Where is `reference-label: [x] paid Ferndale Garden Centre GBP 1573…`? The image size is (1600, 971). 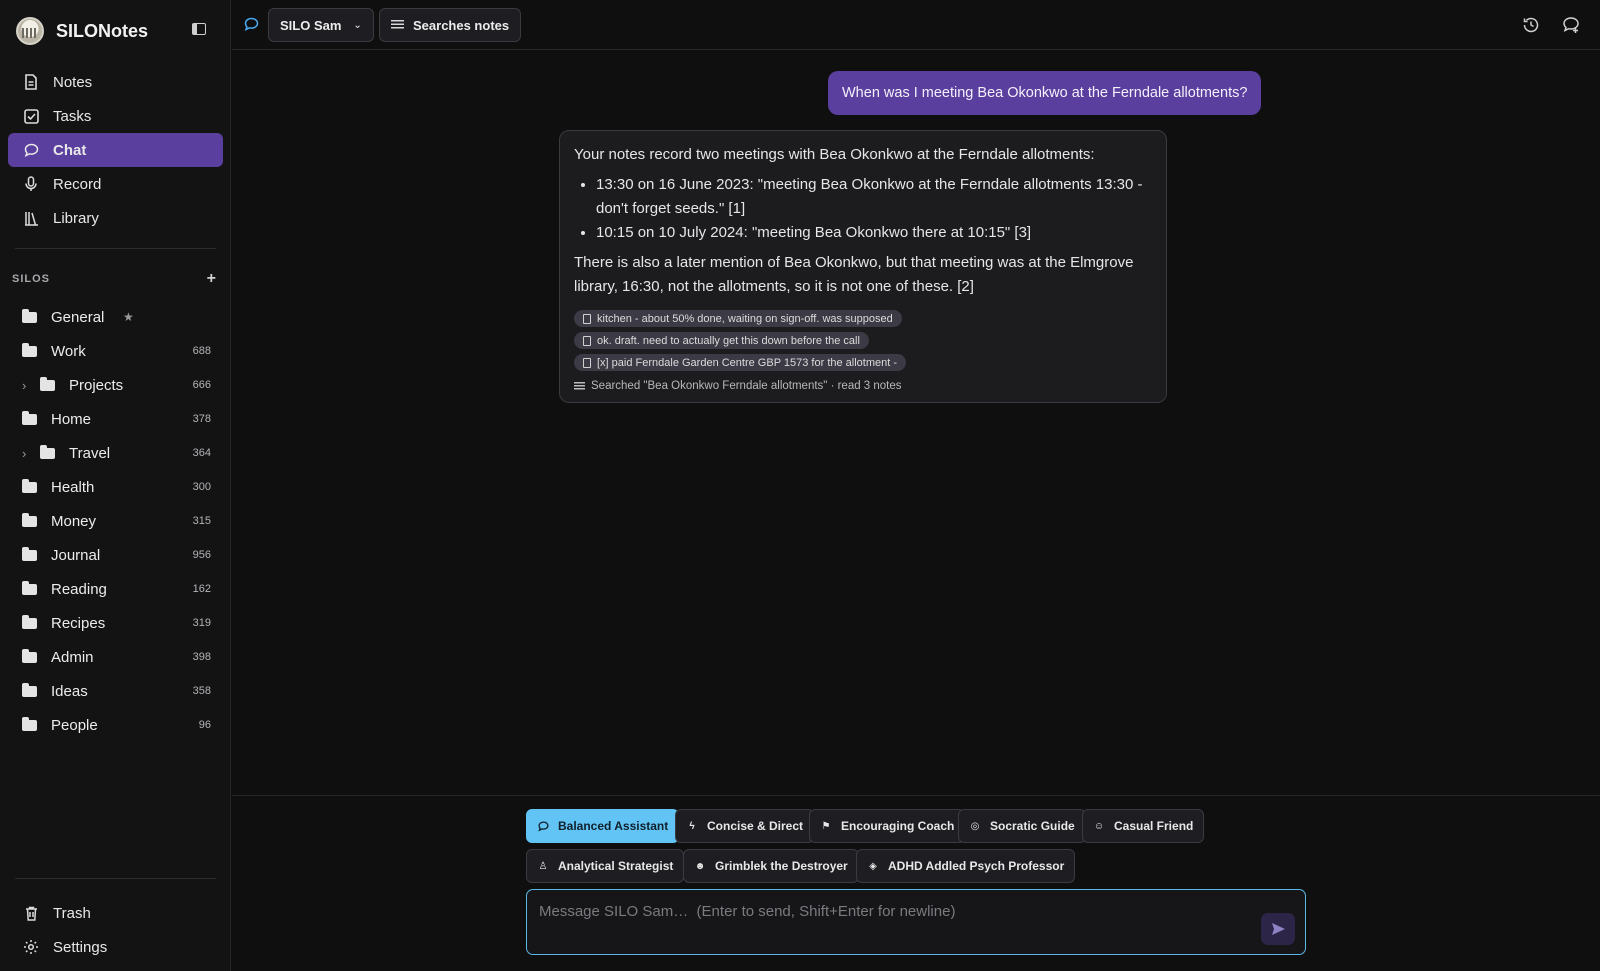 reference-label: [x] paid Ferndale Garden Centre GBP 1573… is located at coordinates (747, 362).